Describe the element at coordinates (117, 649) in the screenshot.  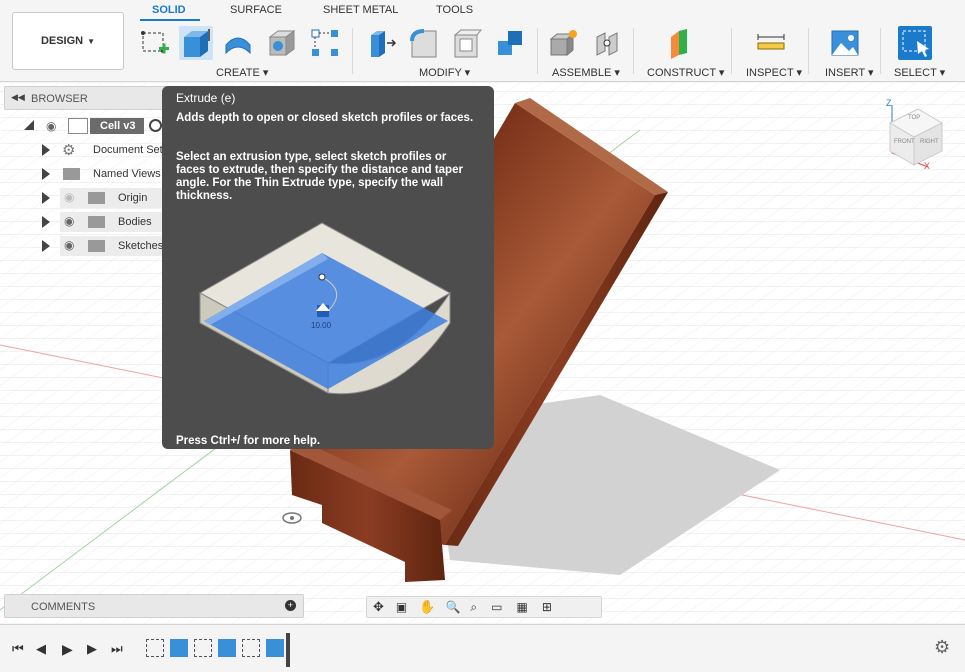
I see `go-to-end-icon: ⏭` at that location.